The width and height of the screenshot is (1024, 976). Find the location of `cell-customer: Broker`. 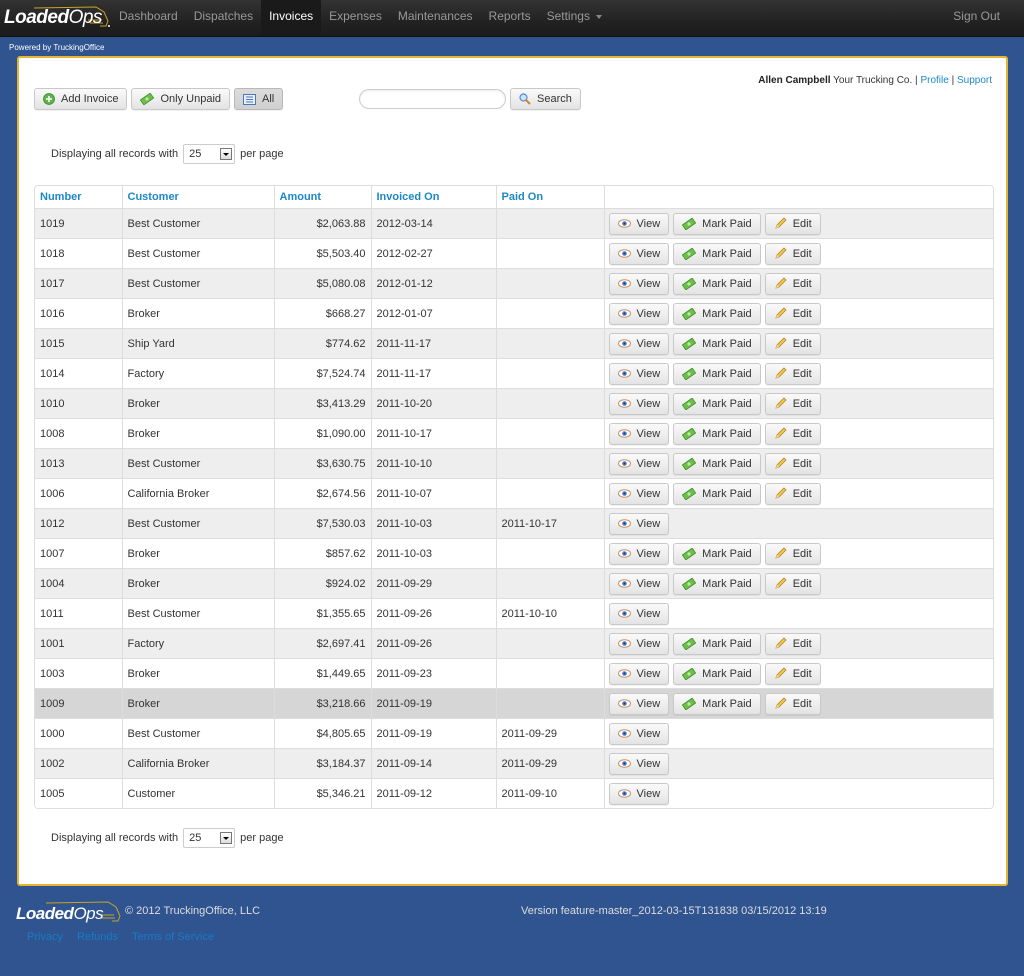

cell-customer: Broker is located at coordinates (197, 703).